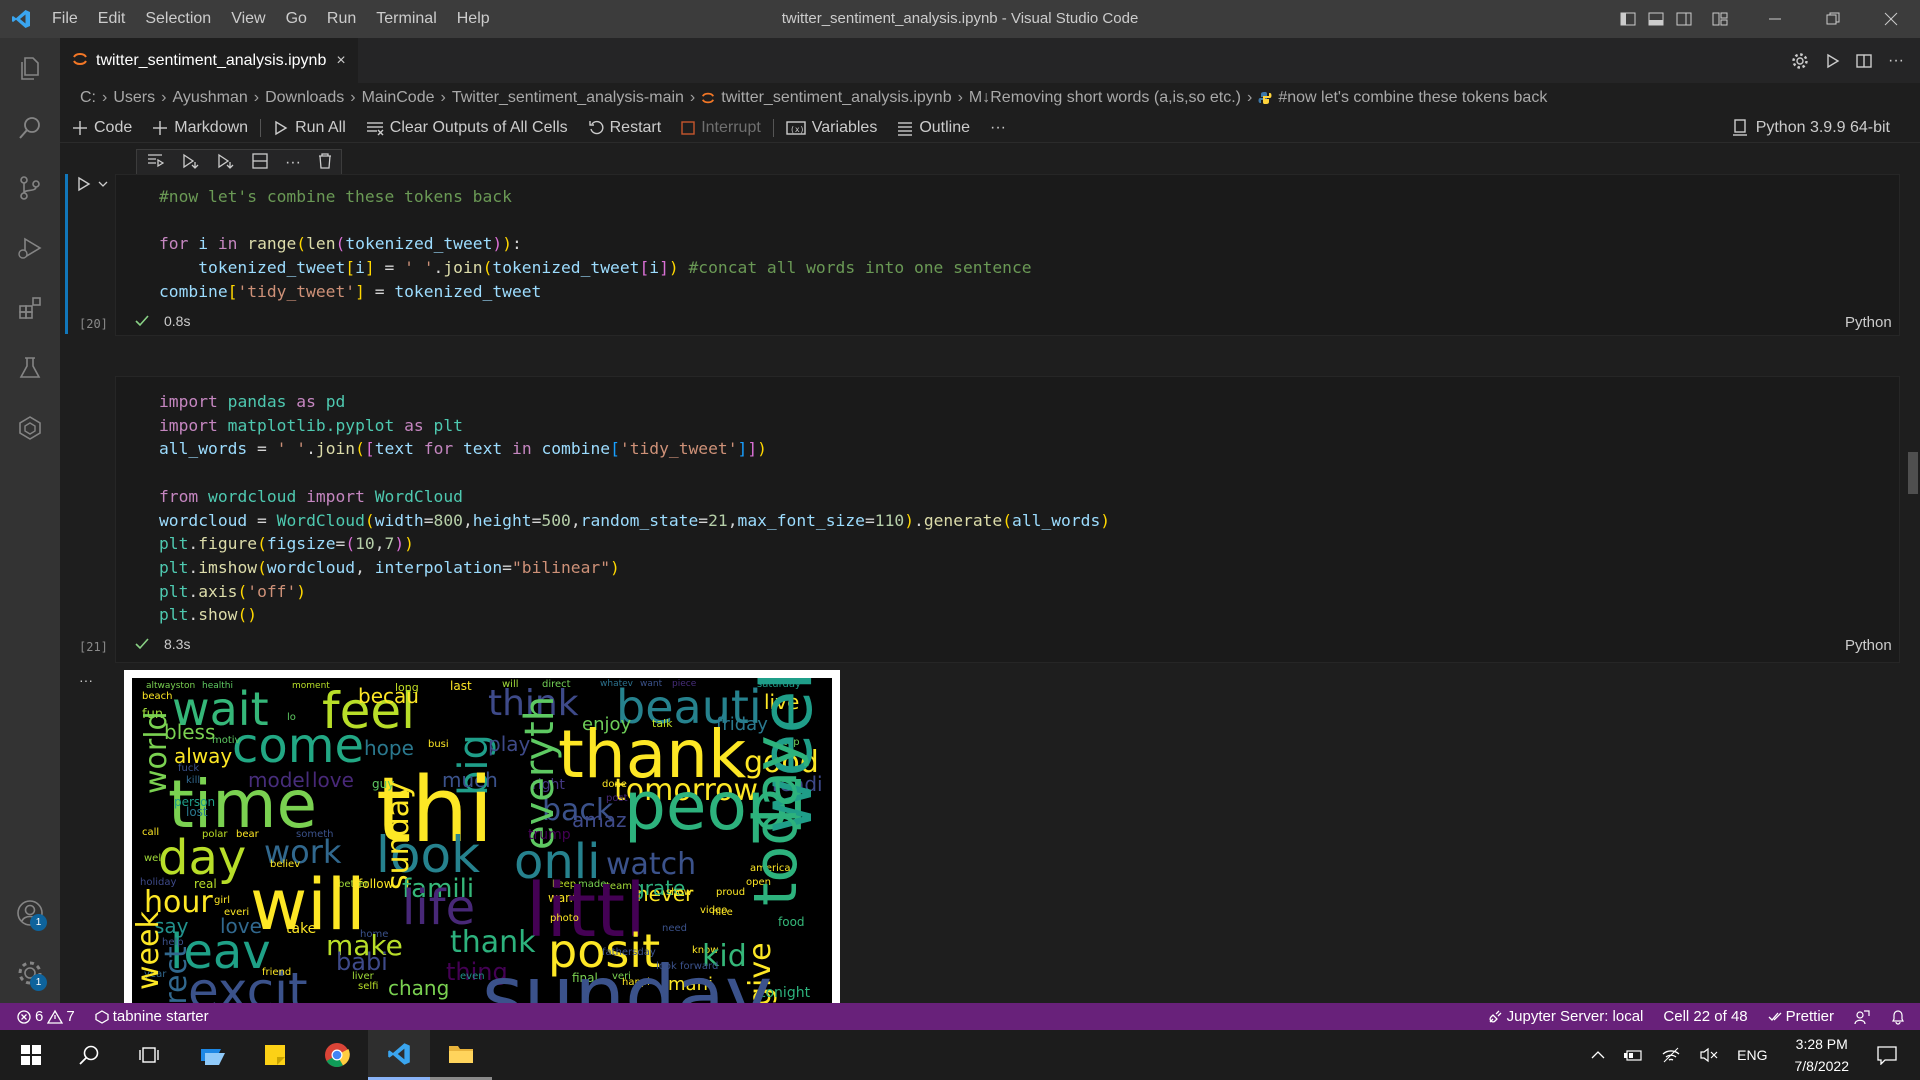 The width and height of the screenshot is (1920, 1080). I want to click on execute-above-icon, so click(155, 163).